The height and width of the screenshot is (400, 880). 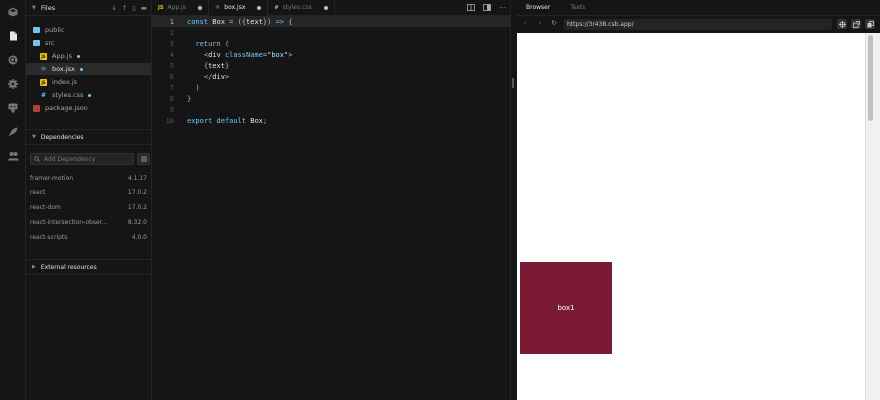 I want to click on dependency-list-button, so click(x=143, y=159).